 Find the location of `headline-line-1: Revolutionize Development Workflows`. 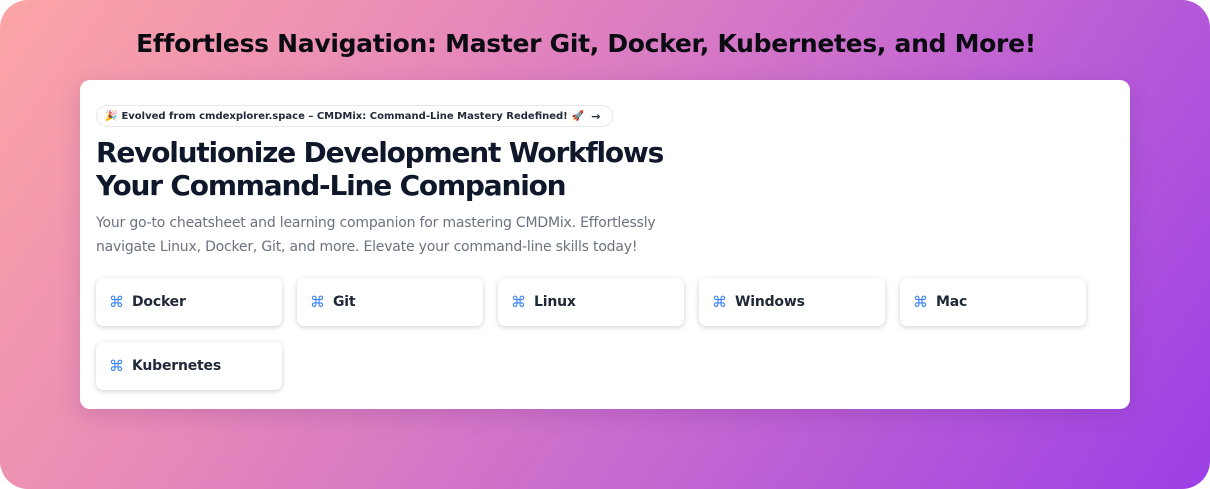

headline-line-1: Revolutionize Development Workflows is located at coordinates (380, 152).